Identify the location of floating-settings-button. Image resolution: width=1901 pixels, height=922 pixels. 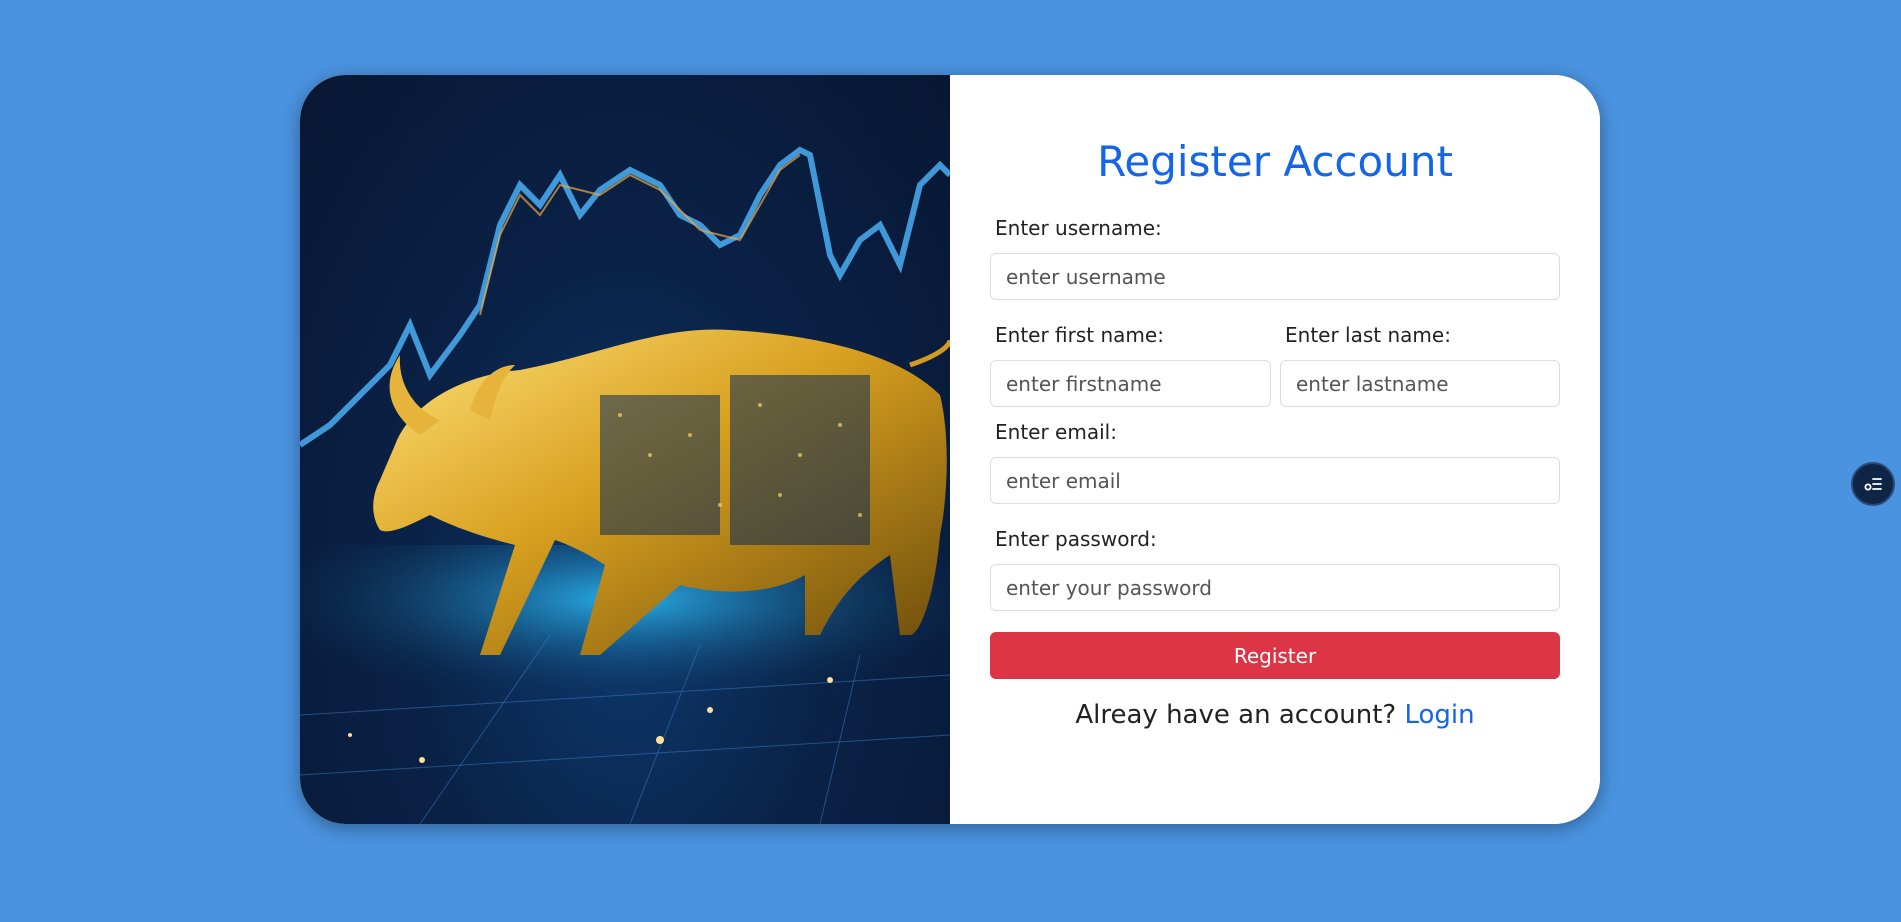
(1873, 484).